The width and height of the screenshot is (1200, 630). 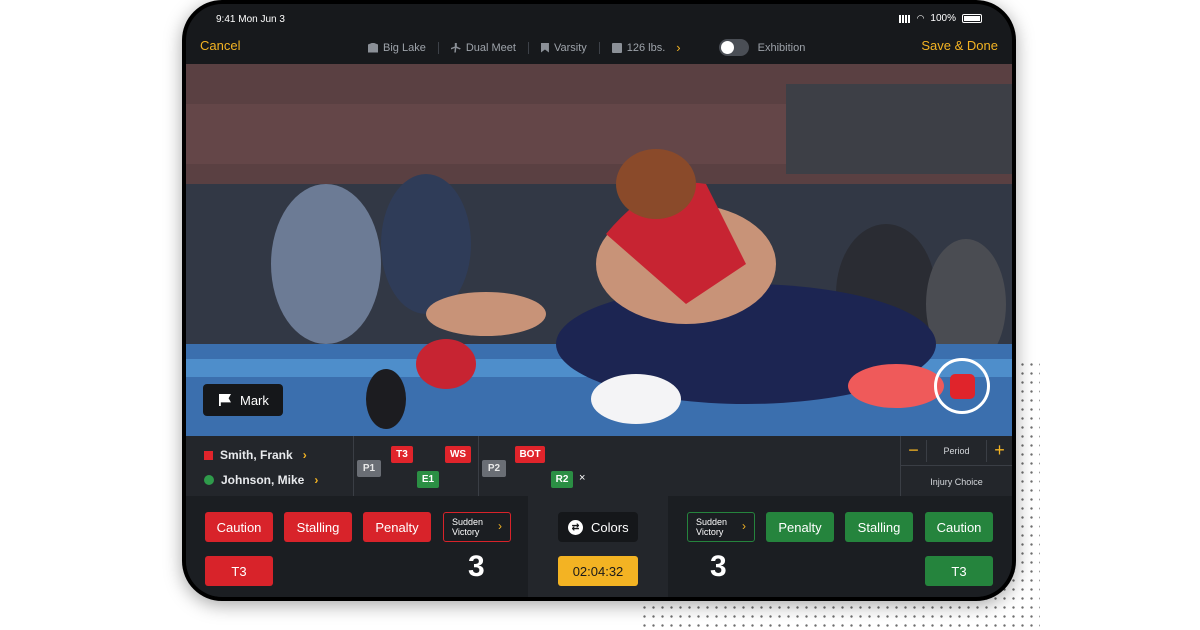 I want to click on location-item: Big Lake, so click(x=397, y=48).